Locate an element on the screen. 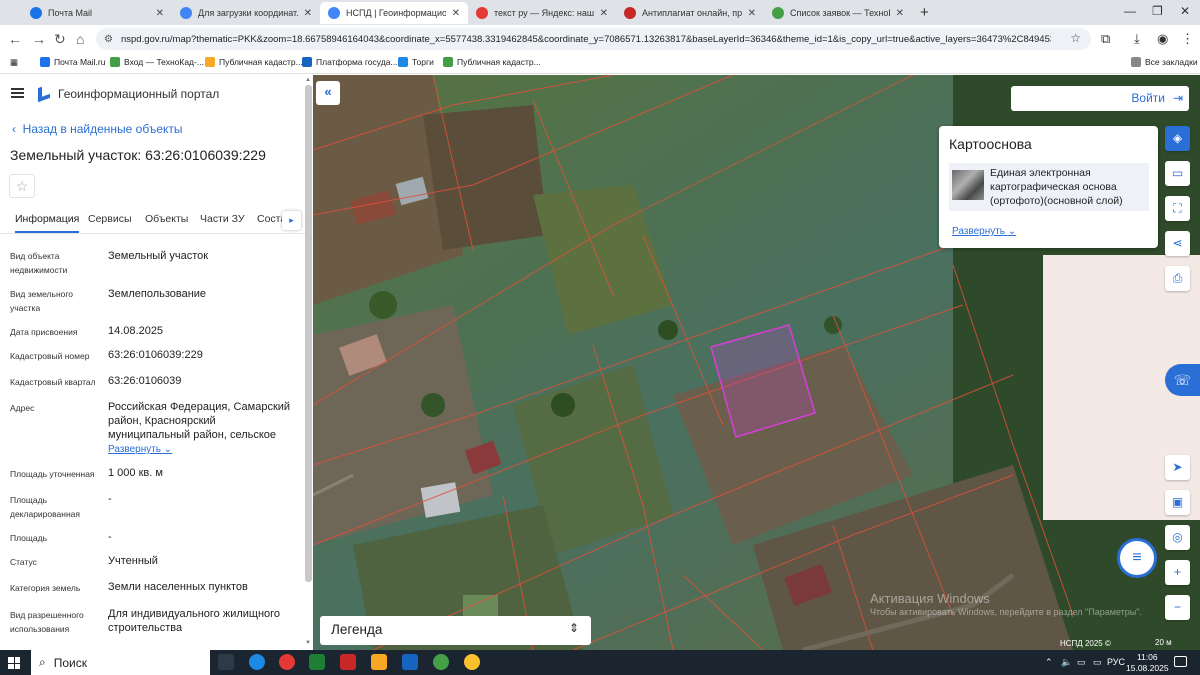 This screenshot has width=1200, height=675. browser-tab: Антиплагиат онлайн, проверк ✕ is located at coordinates (690, 13).